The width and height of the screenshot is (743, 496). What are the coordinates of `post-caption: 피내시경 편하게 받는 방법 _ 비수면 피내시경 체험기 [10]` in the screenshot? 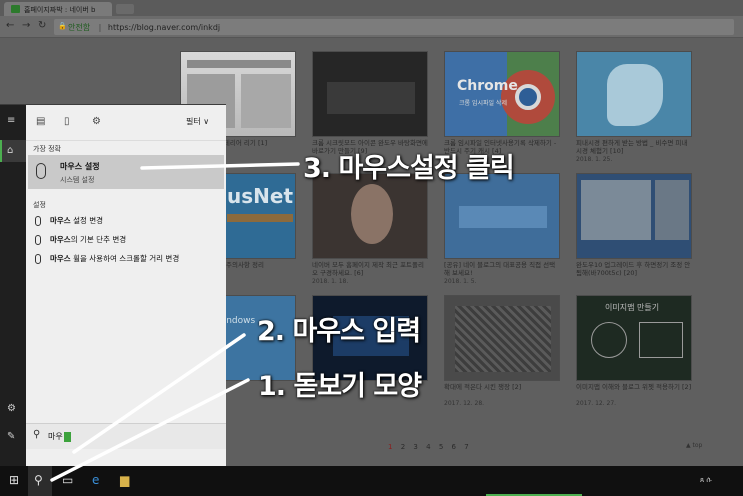 It's located at (634, 147).